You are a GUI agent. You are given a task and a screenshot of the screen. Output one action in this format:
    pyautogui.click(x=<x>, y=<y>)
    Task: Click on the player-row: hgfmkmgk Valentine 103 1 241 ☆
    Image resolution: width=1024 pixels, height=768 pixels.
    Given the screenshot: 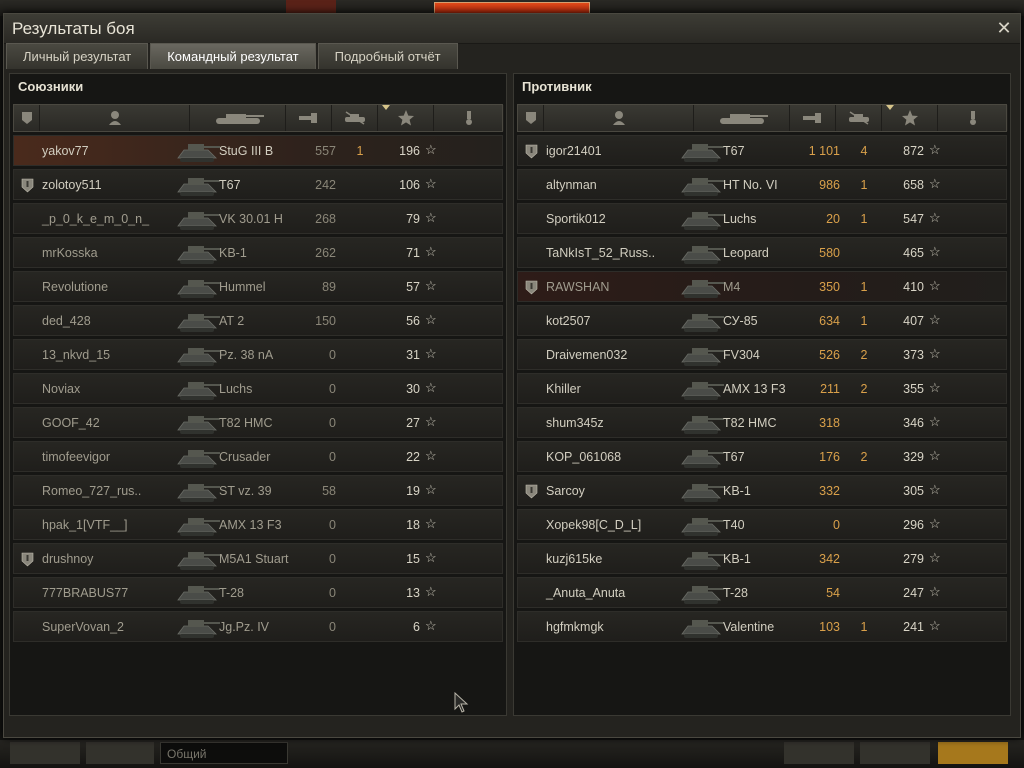 What is the action you would take?
    pyautogui.click(x=762, y=626)
    